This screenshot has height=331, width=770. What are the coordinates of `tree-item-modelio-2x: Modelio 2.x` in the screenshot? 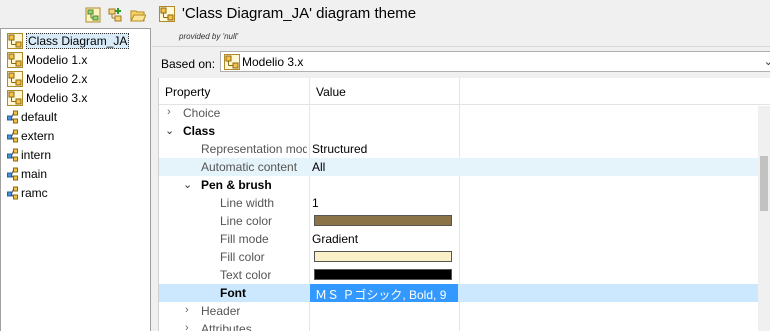 It's located at (47, 79).